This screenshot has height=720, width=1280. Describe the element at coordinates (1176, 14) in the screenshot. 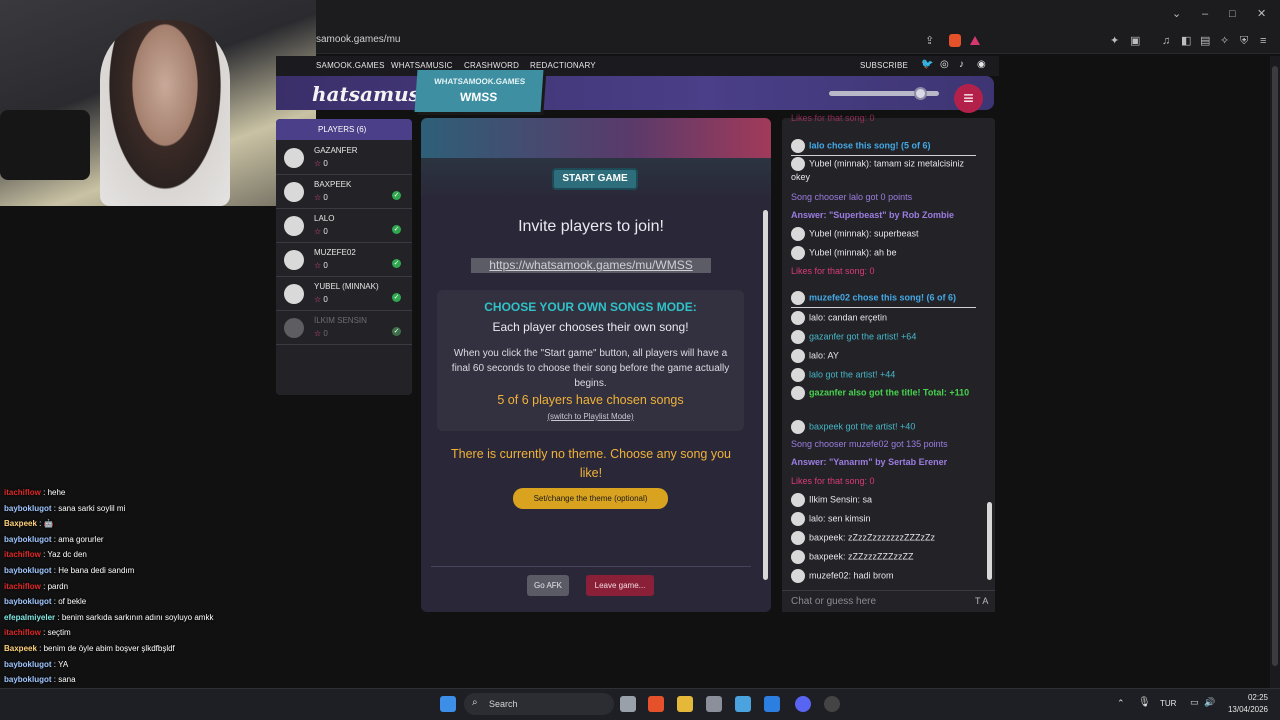

I see `chevron-down-icon: ⌄` at that location.